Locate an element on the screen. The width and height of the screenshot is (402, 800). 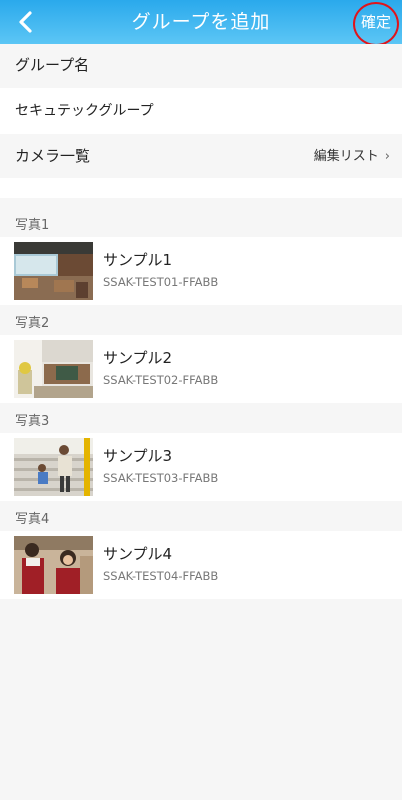
page-title: グループを追加 is located at coordinates (201, 22).